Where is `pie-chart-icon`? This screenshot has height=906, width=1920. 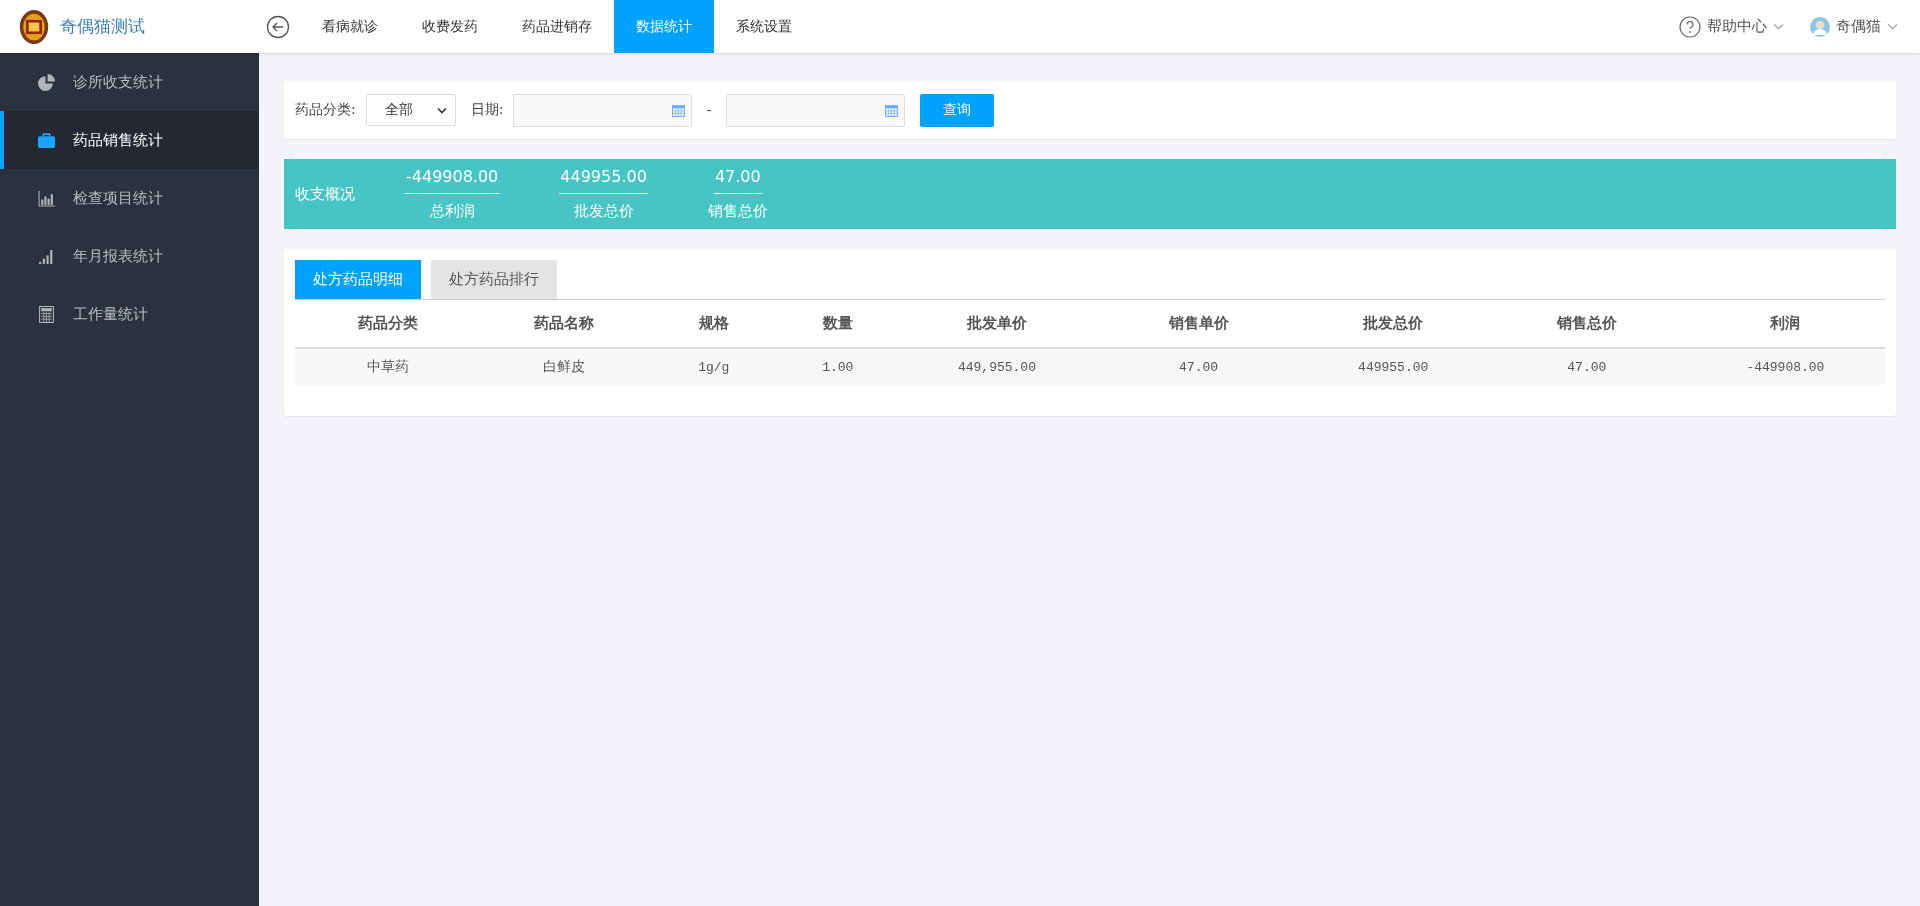 pie-chart-icon is located at coordinates (46, 82).